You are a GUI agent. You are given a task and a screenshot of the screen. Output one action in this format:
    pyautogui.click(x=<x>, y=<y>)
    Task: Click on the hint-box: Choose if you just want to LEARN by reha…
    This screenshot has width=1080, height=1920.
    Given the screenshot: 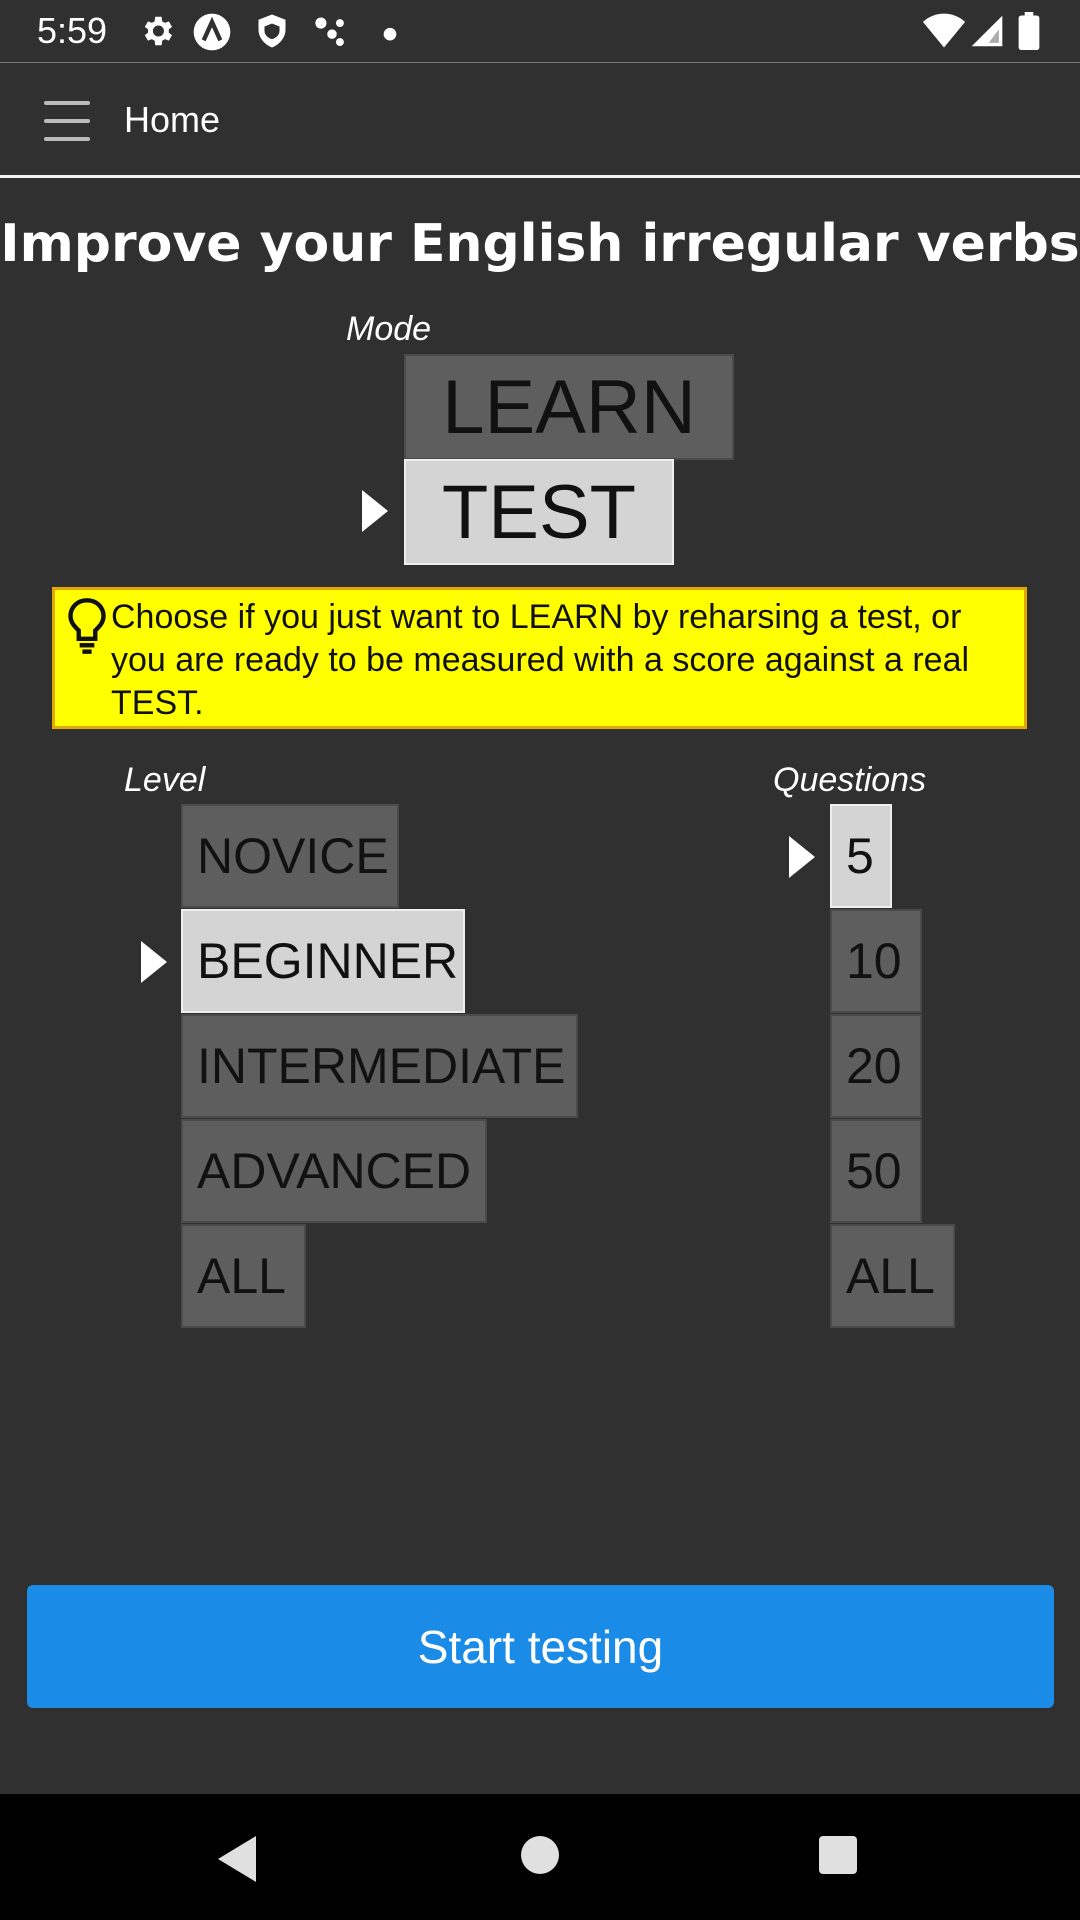 What is the action you would take?
    pyautogui.click(x=539, y=658)
    